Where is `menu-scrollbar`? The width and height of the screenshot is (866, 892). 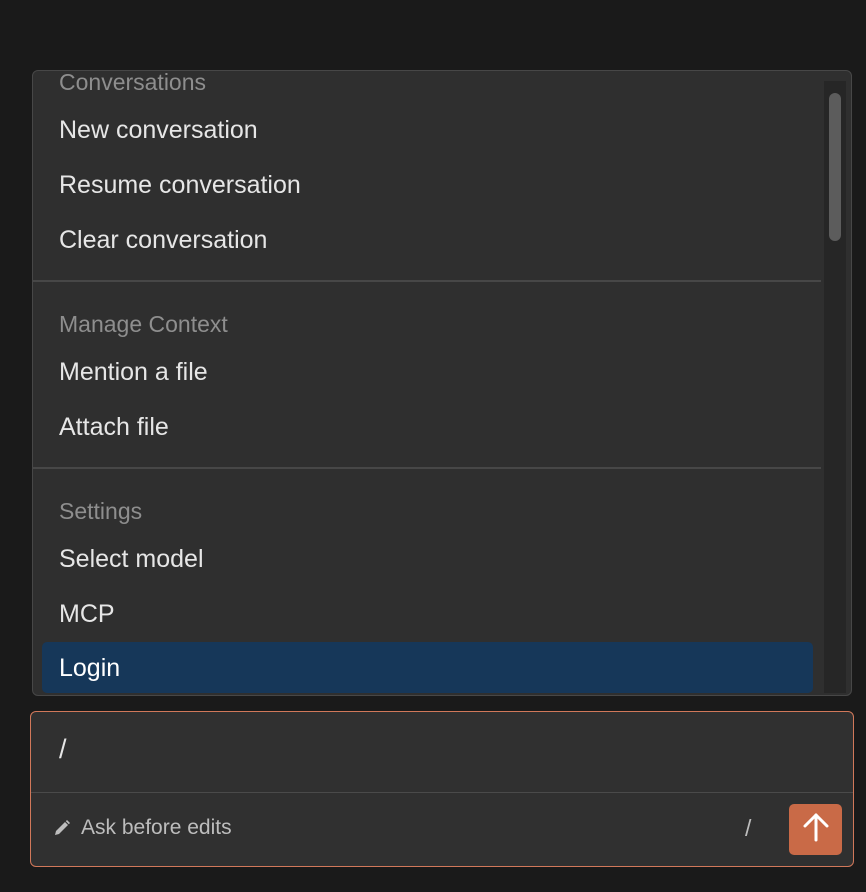
menu-scrollbar is located at coordinates (835, 387).